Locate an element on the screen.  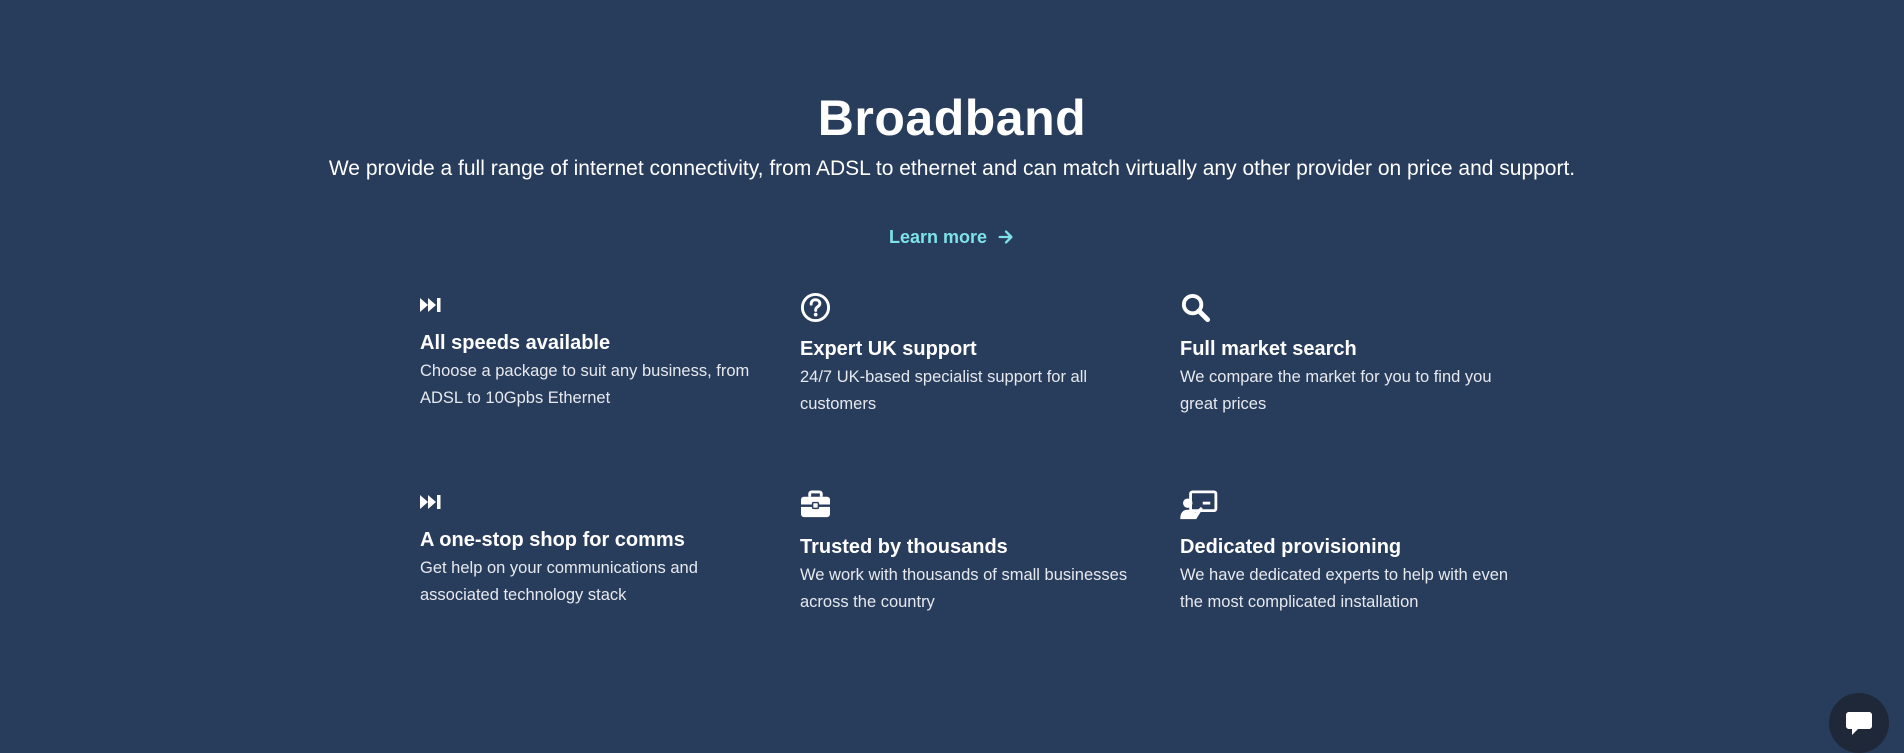
arrow-right-icon is located at coordinates (1005, 237).